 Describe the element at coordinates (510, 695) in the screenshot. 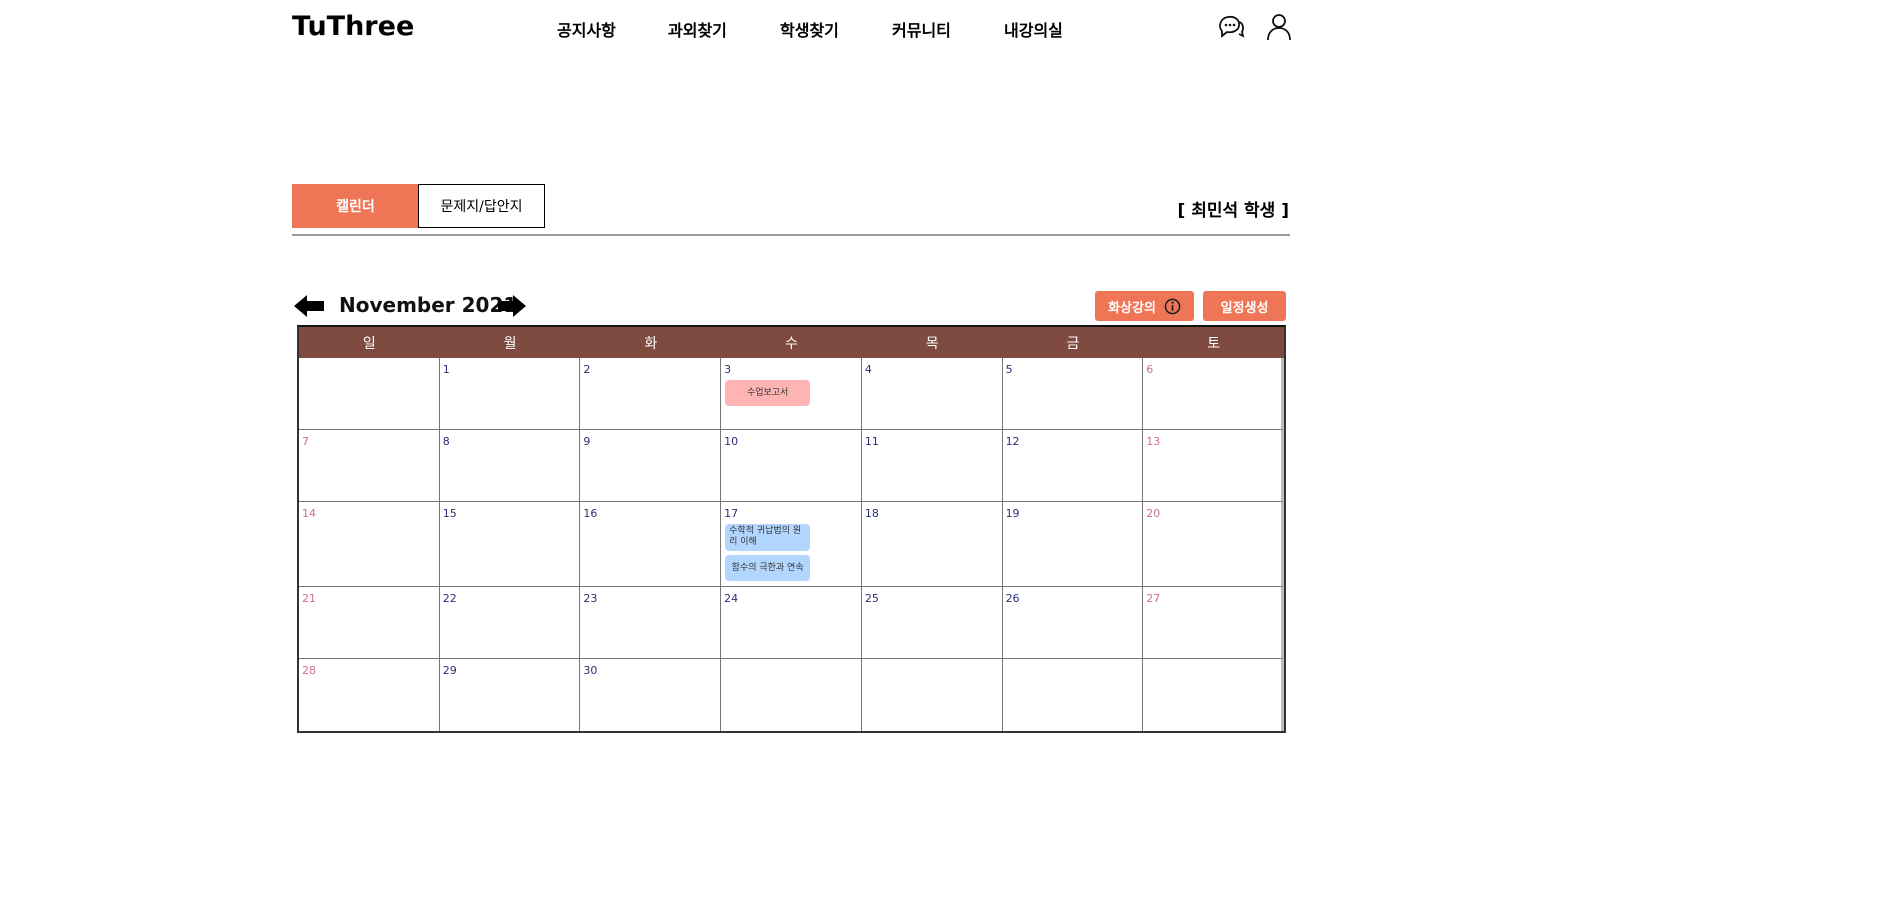

I see `day-cell: 29` at that location.